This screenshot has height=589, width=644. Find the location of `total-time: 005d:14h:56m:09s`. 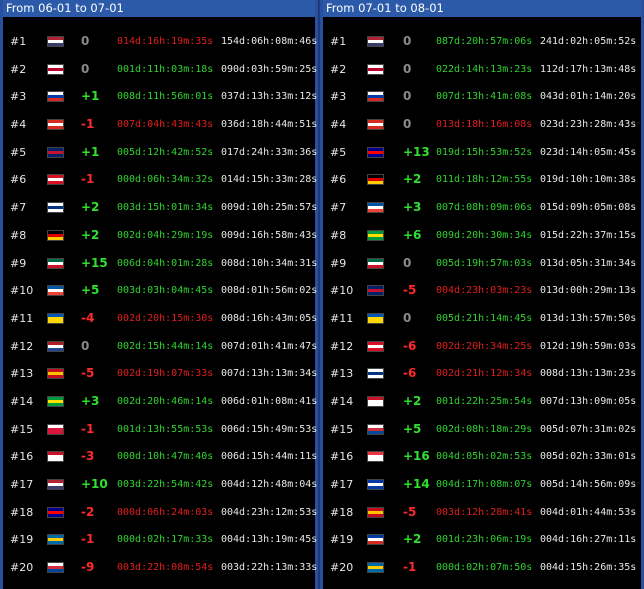

total-time: 005d:14h:56m:09s is located at coordinates (588, 484).